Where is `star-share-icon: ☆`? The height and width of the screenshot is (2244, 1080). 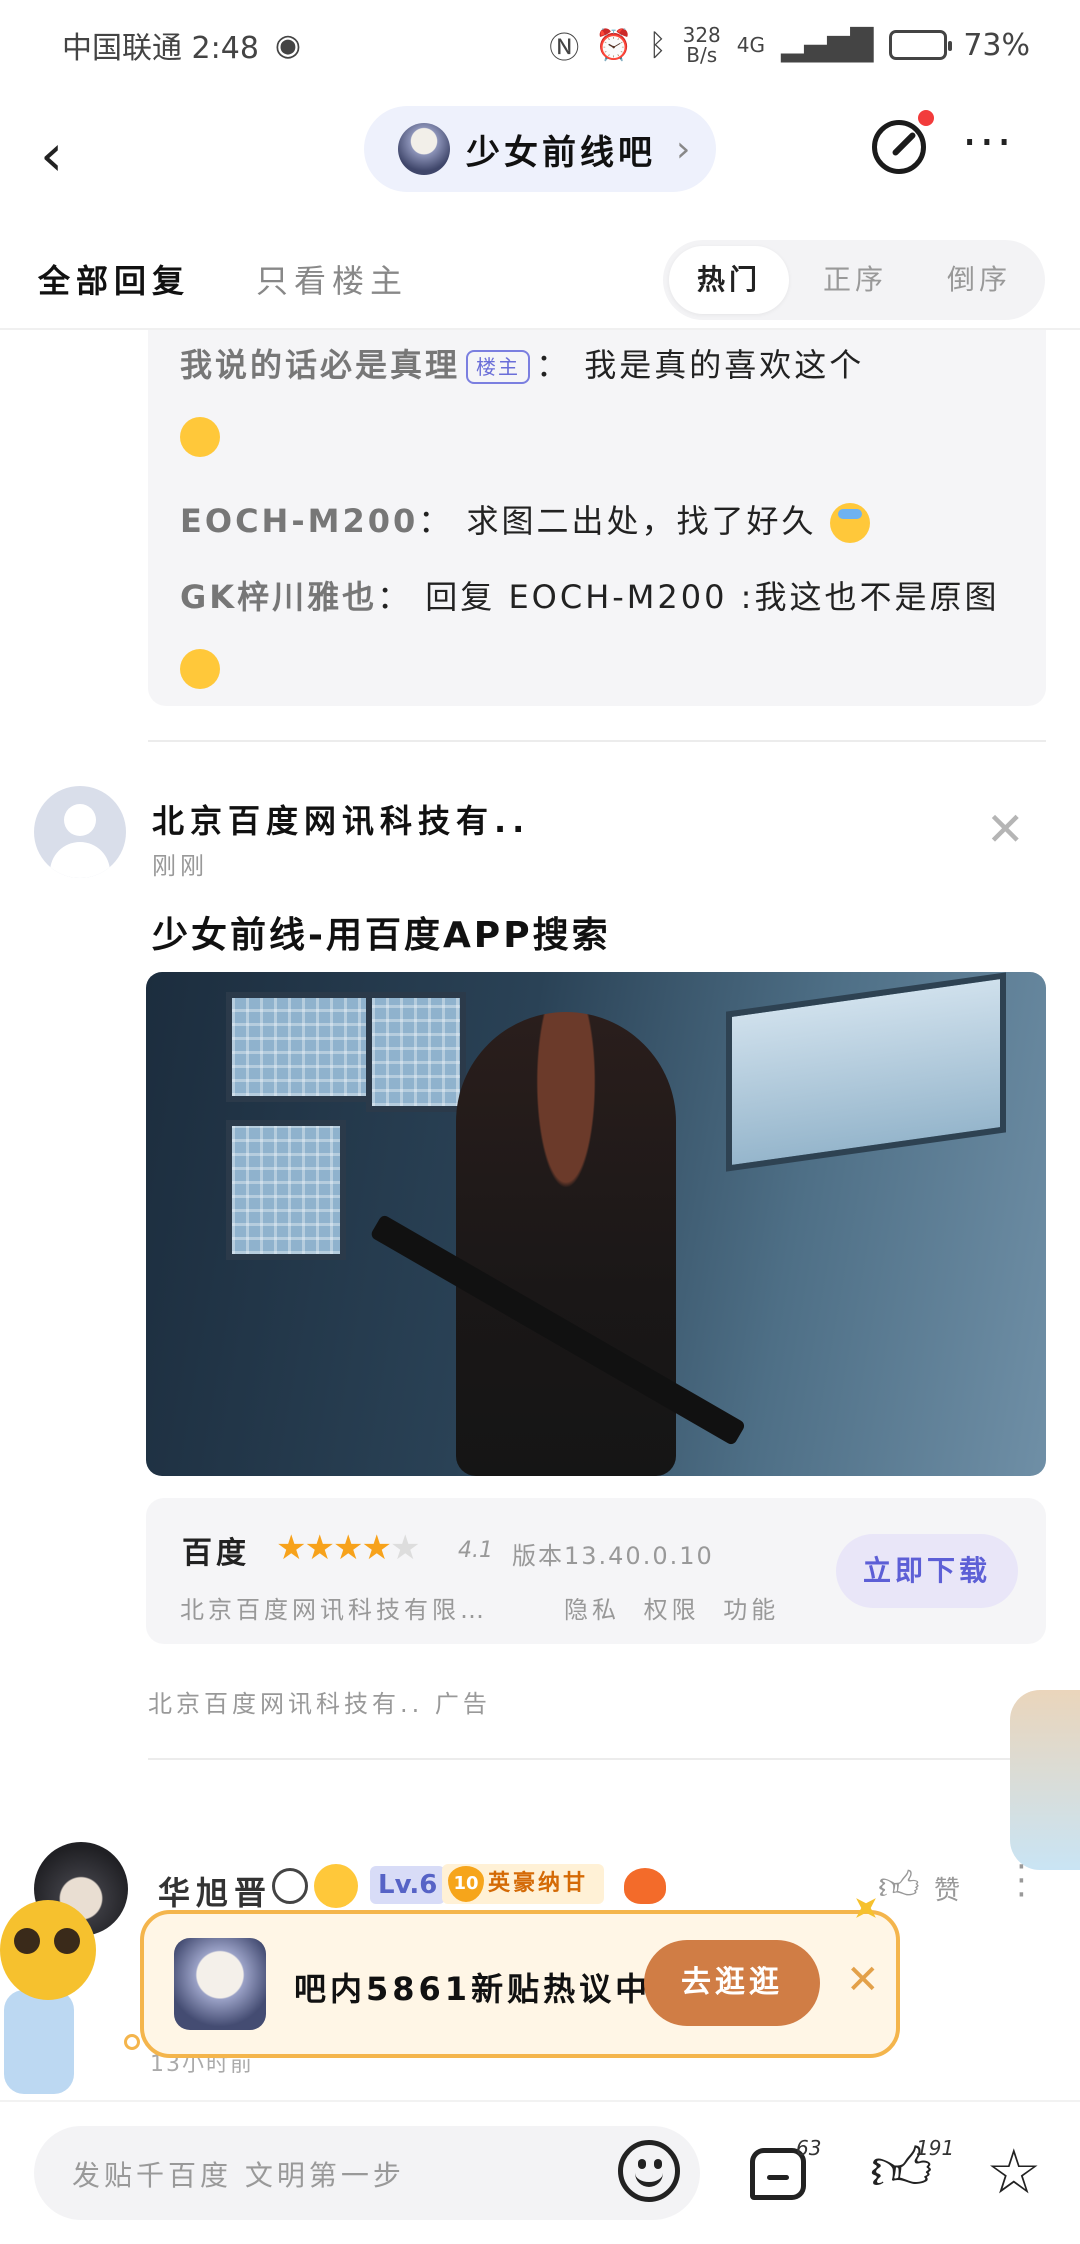
star-share-icon: ☆ is located at coordinates (1014, 2172).